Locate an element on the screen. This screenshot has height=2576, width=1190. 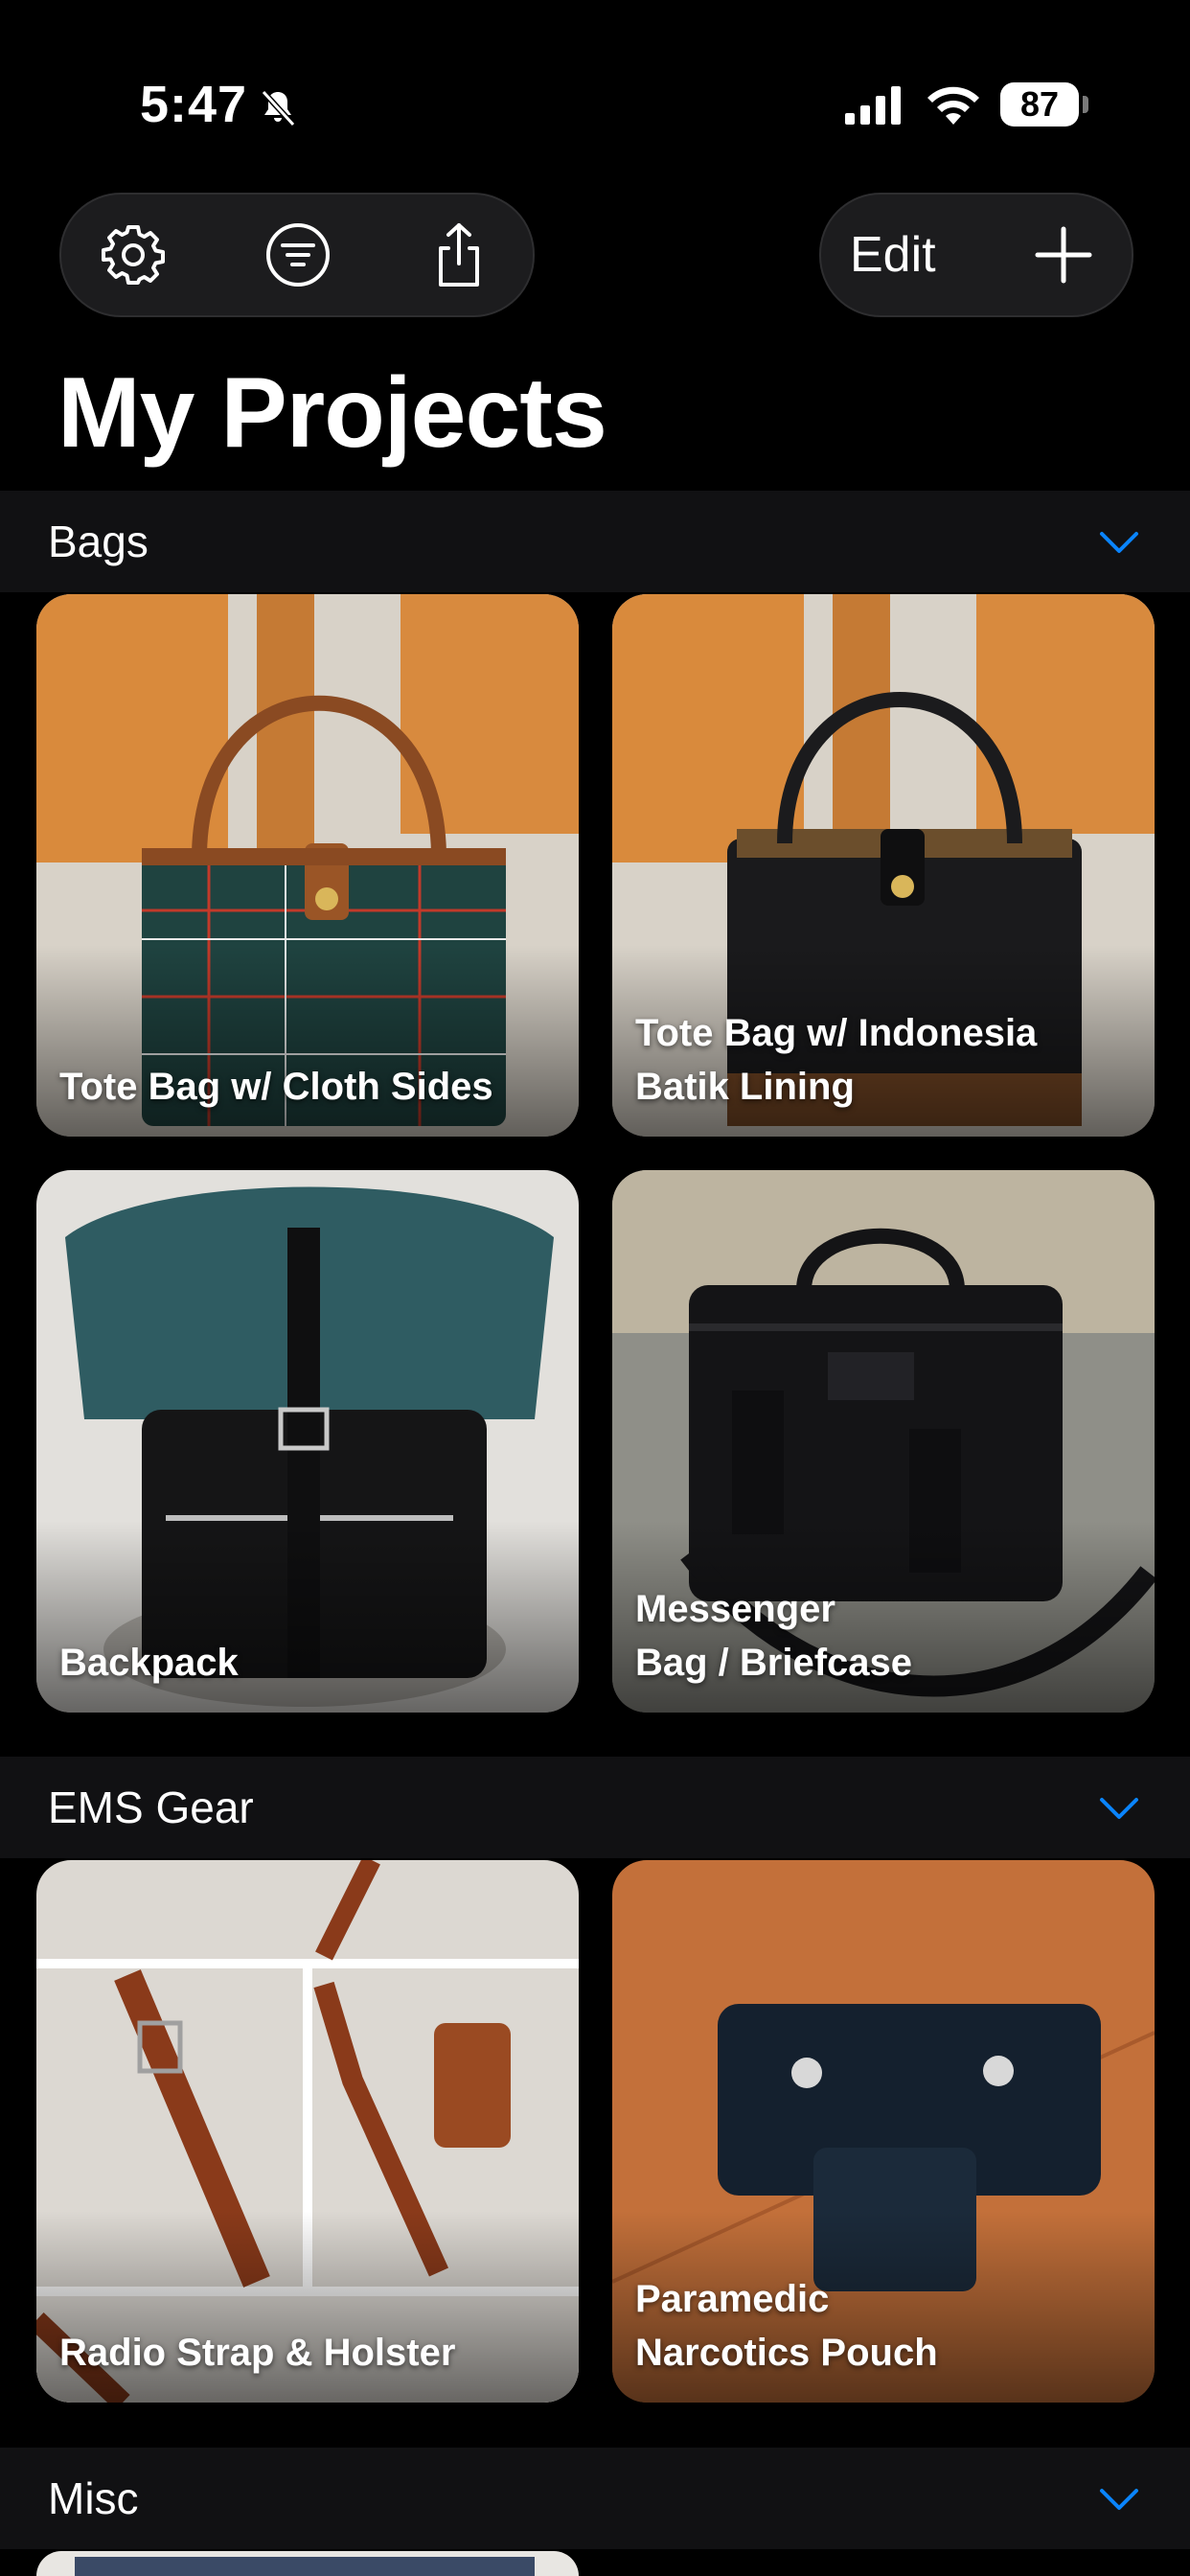
project-title: Tote Bag w/ Indonesia Batik Lining is located at coordinates (837, 1060).